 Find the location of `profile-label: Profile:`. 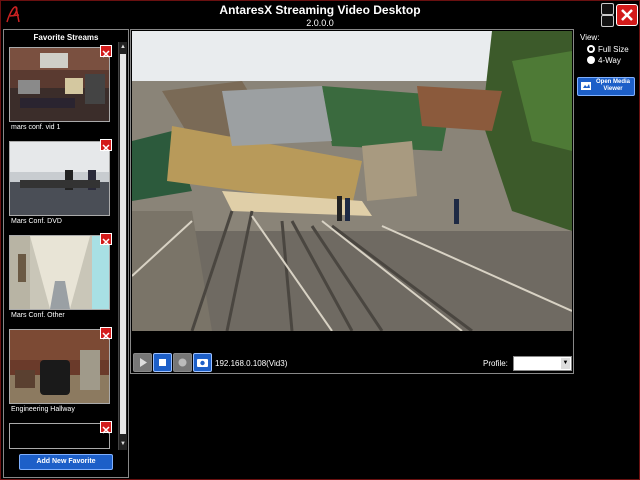

profile-label: Profile: is located at coordinates (495, 363).